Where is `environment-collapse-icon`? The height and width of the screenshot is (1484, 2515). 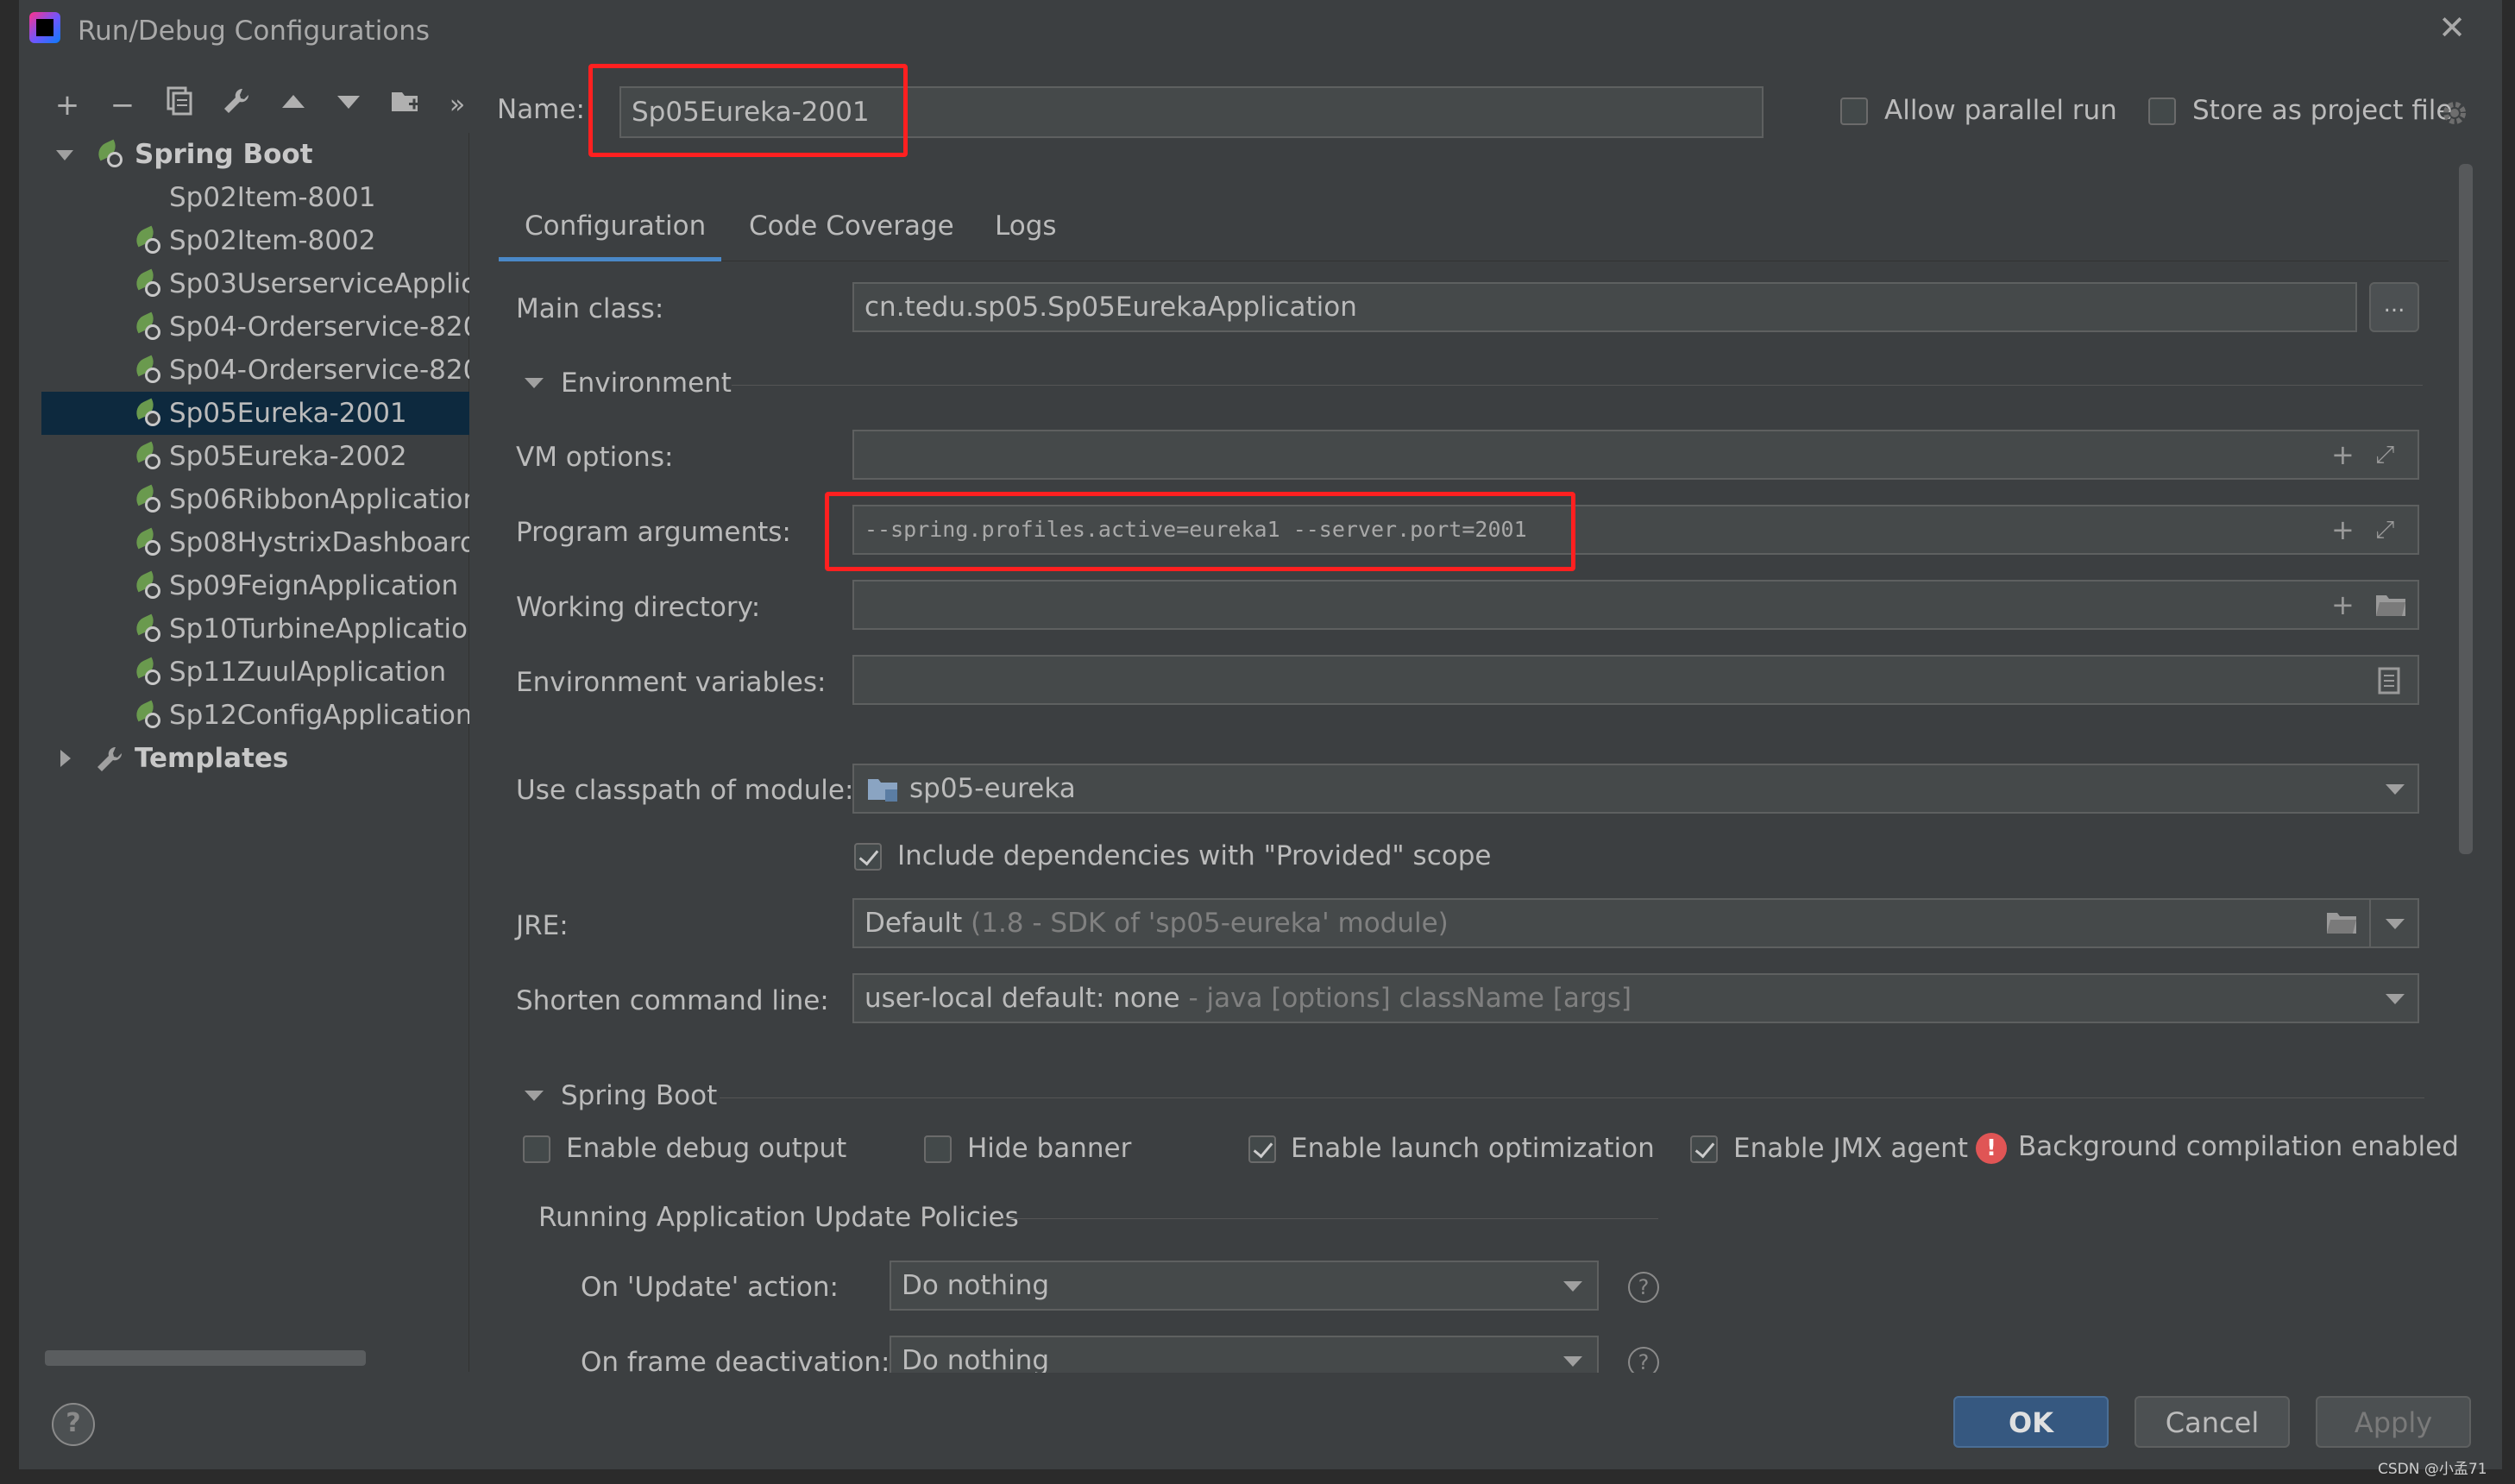 environment-collapse-icon is located at coordinates (534, 383).